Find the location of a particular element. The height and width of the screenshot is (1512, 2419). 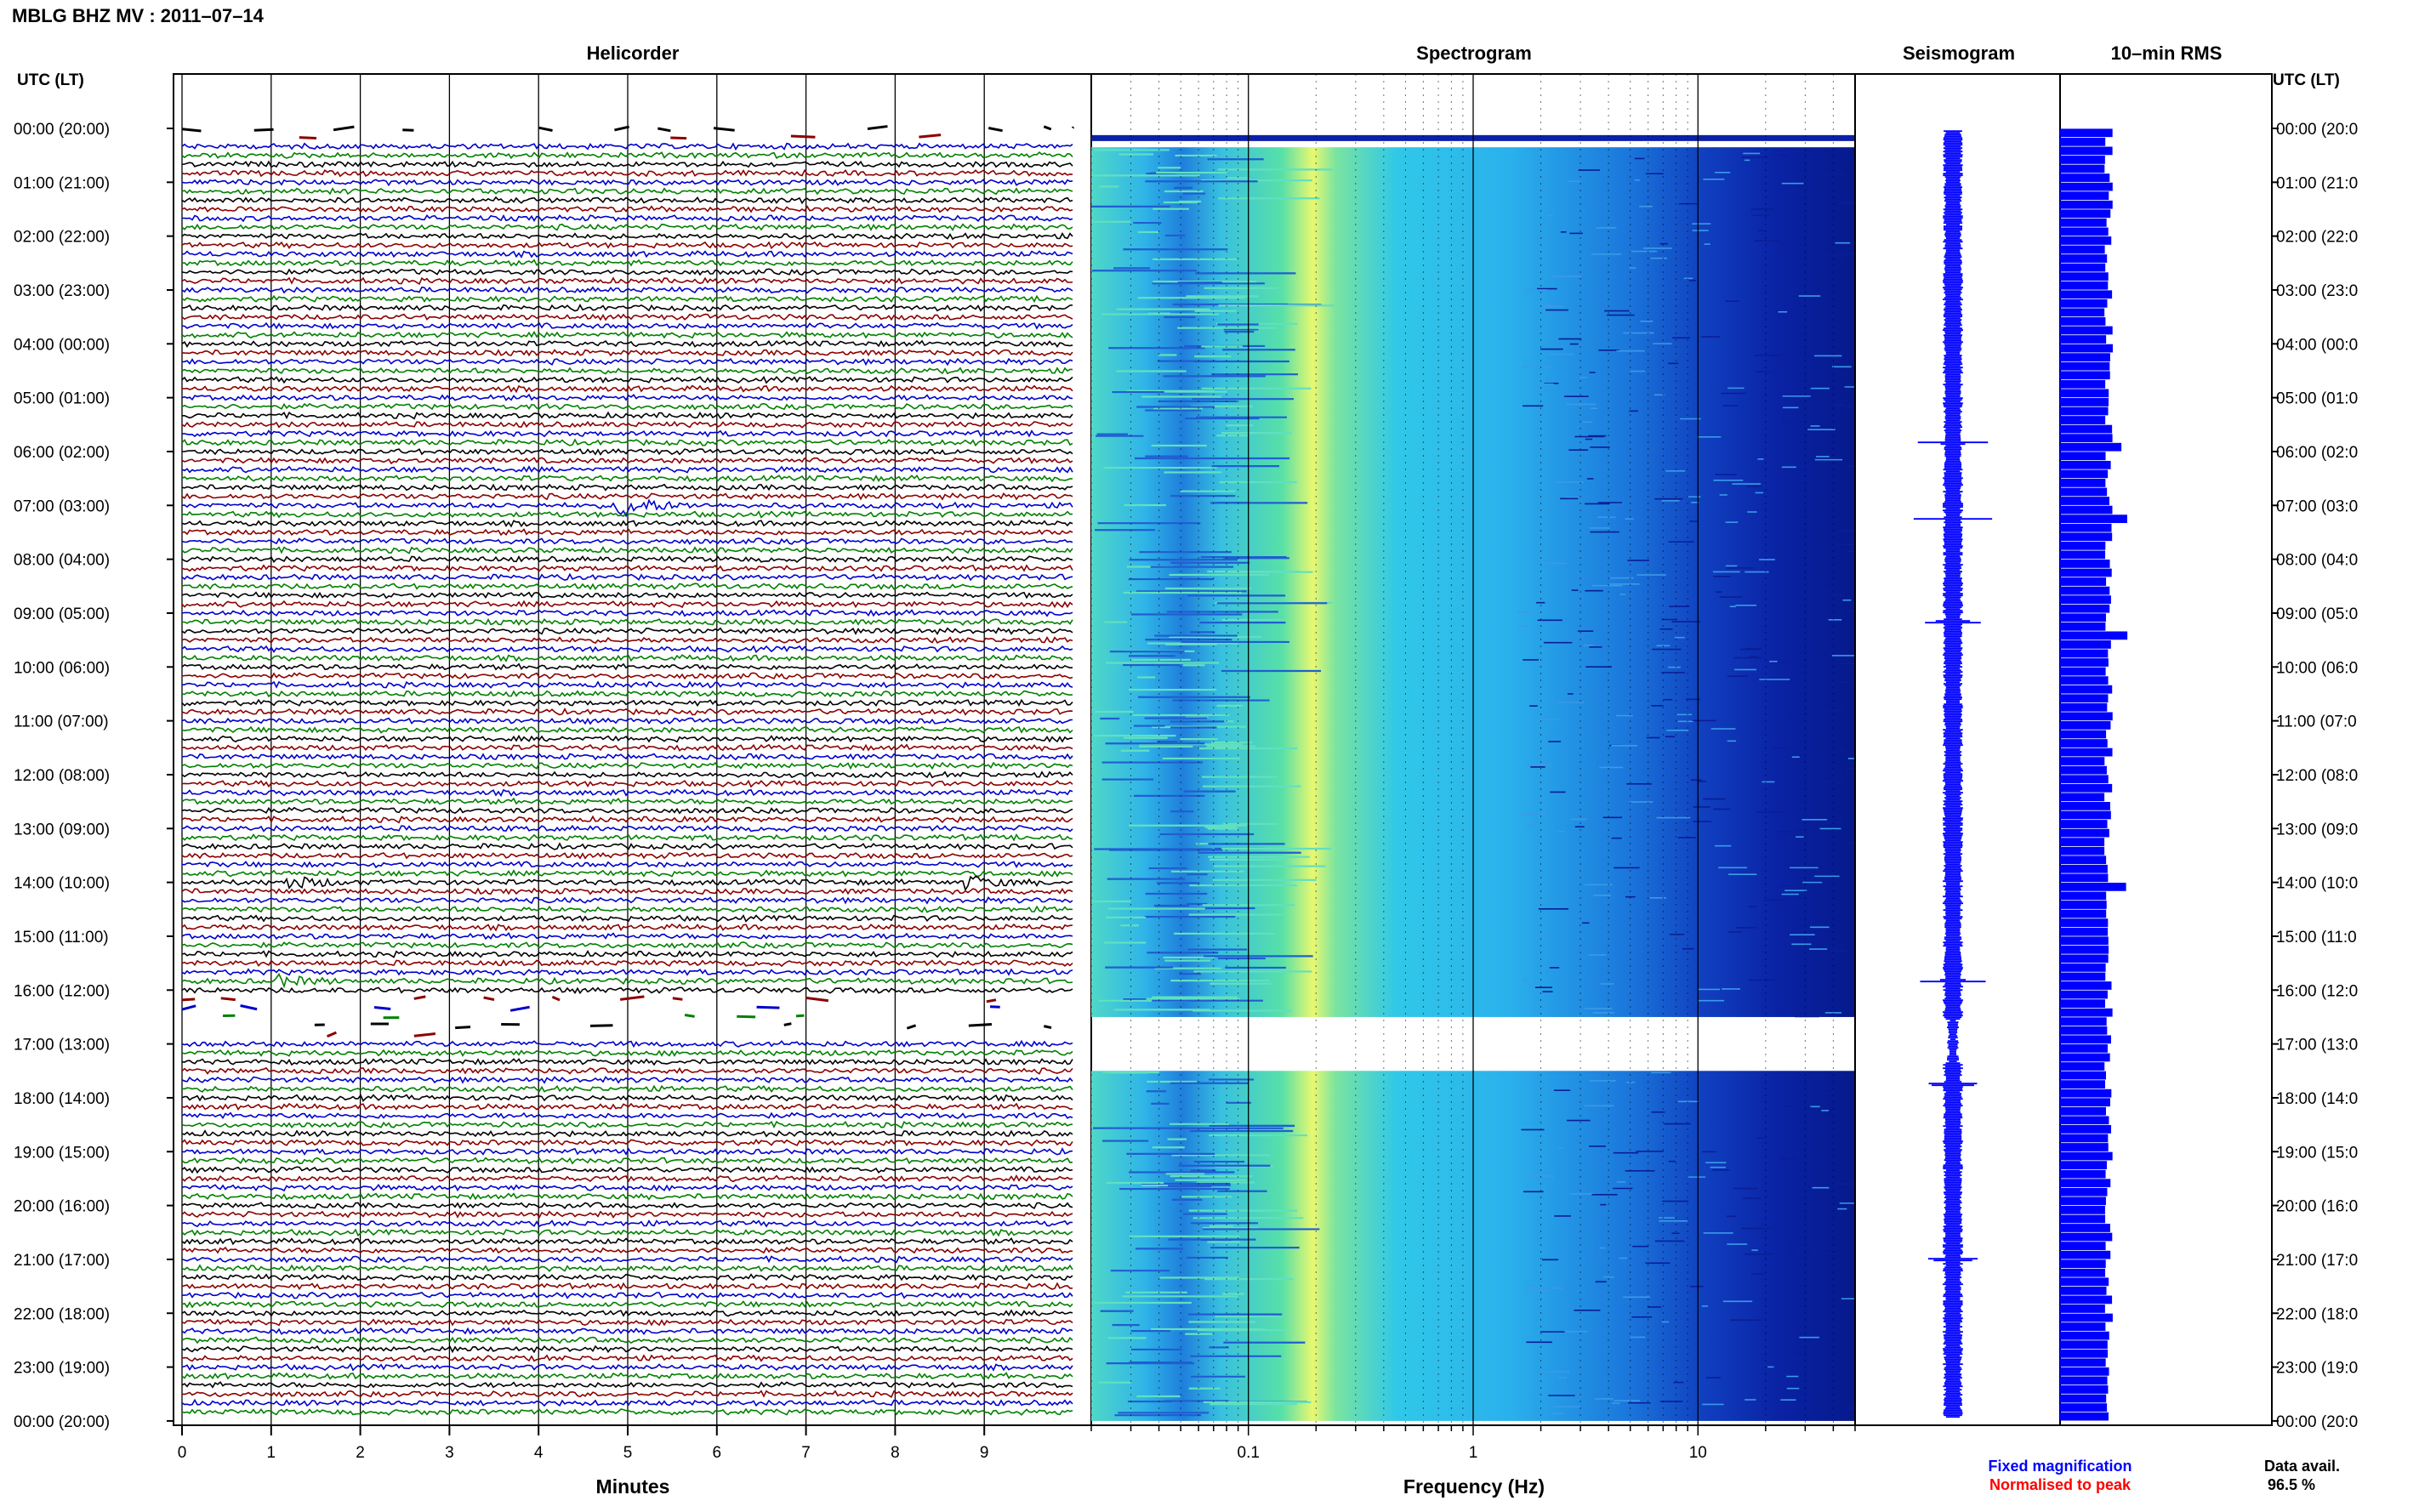

time-label-right: 03:00 (23:0 is located at coordinates (2317, 291).